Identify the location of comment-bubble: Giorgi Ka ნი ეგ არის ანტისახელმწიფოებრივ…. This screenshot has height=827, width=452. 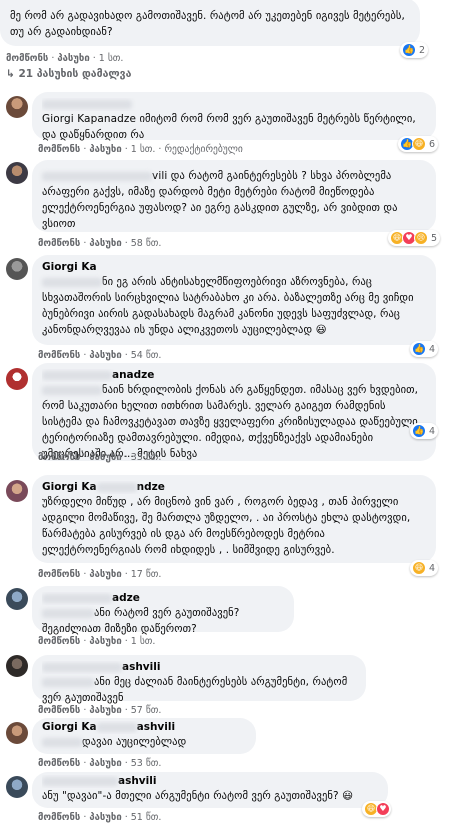
(234, 300).